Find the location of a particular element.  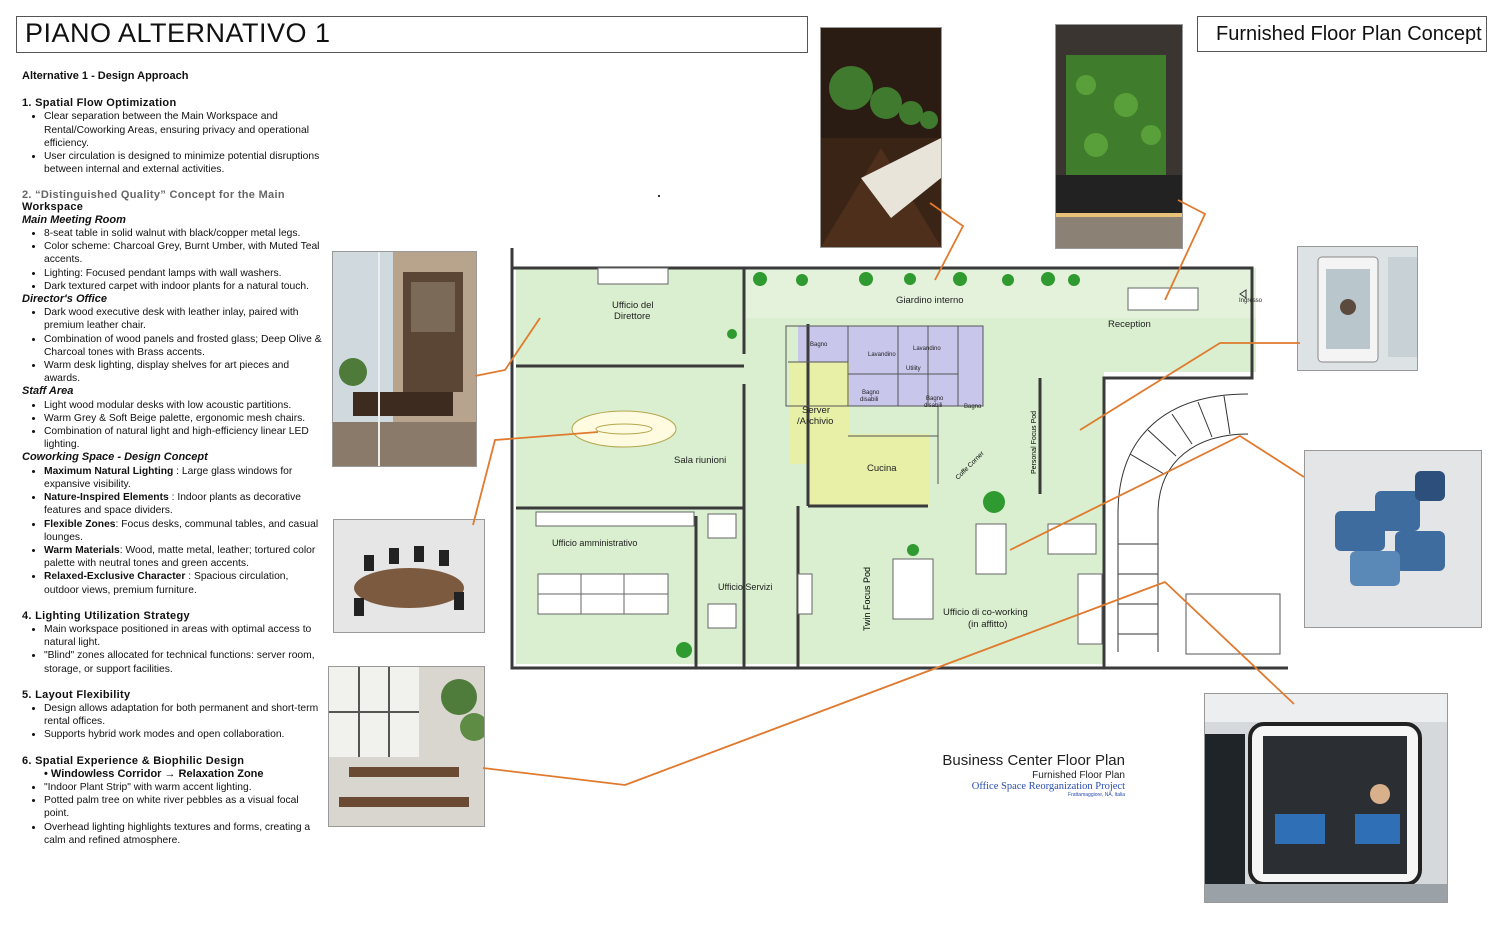

section-4-title: 4. Lighting Utilization Strategy is located at coordinates (106, 615).